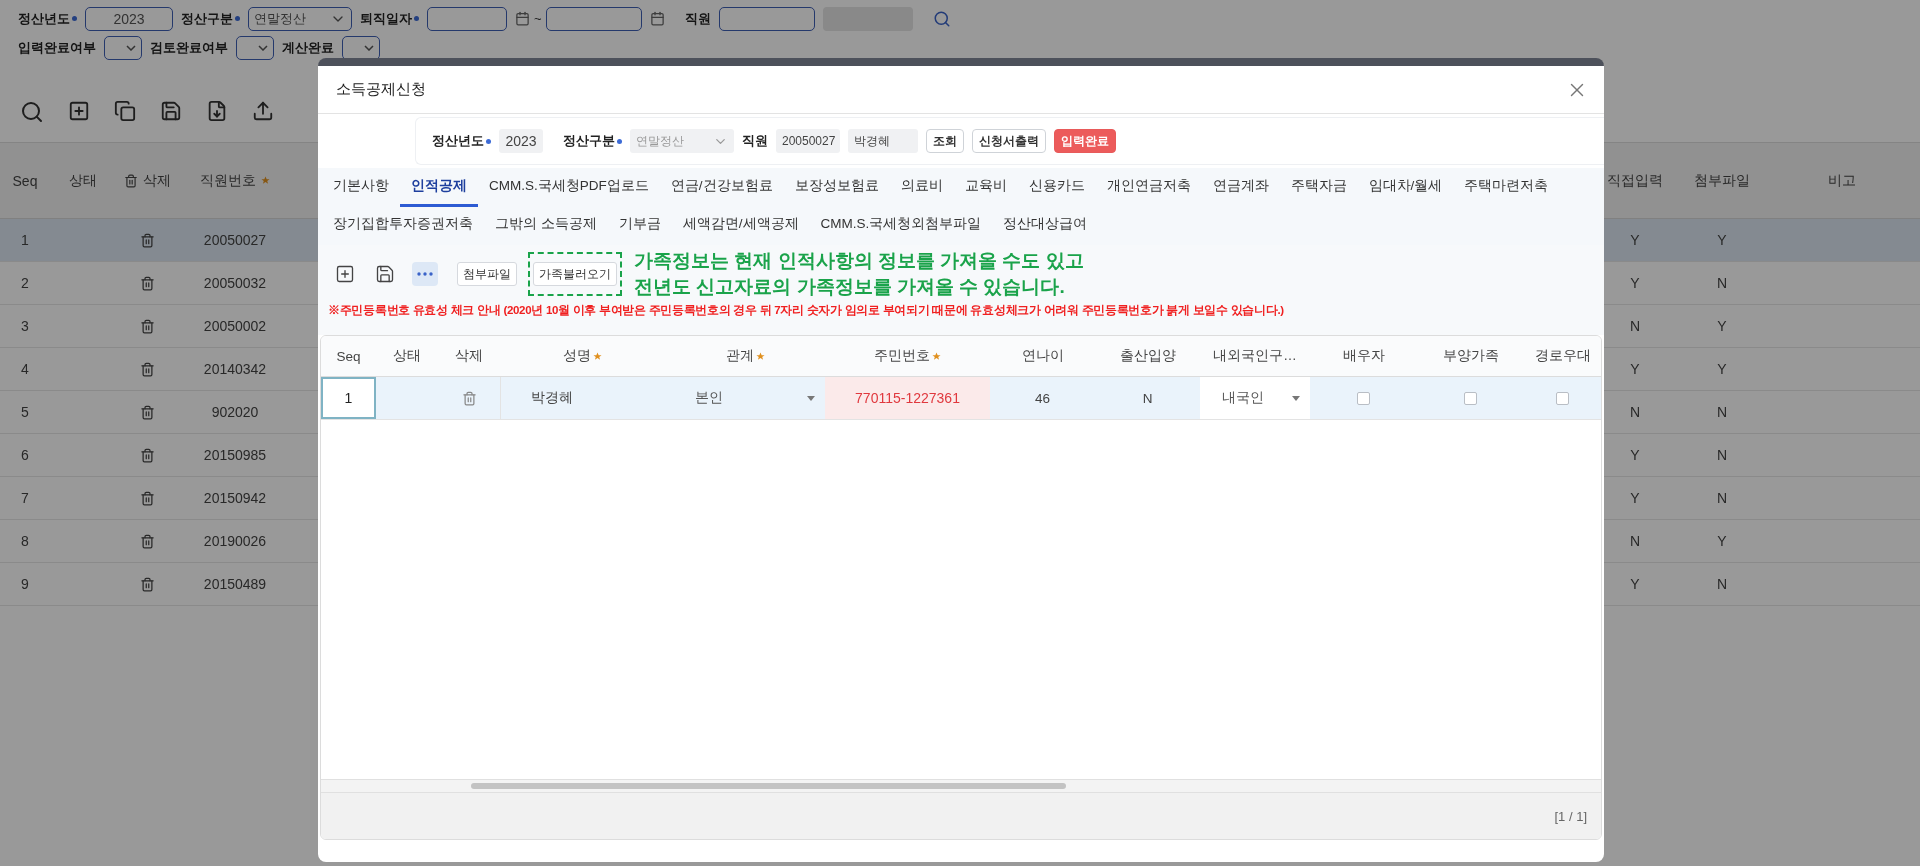 The width and height of the screenshot is (1920, 866). What do you see at coordinates (921, 187) in the screenshot?
I see `tab: 의료비` at bounding box center [921, 187].